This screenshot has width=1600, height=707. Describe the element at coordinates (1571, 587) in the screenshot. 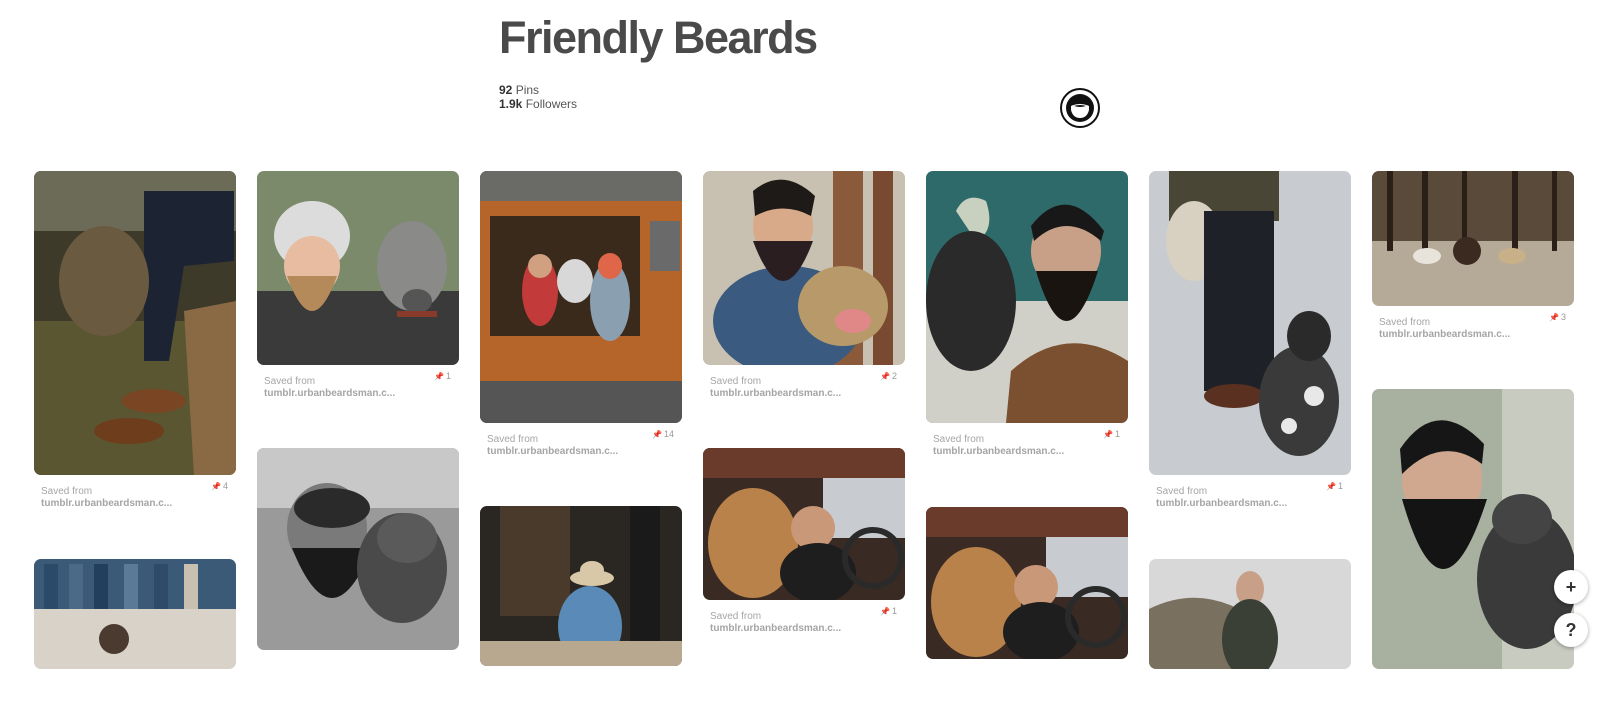

I see `add-button: +` at that location.